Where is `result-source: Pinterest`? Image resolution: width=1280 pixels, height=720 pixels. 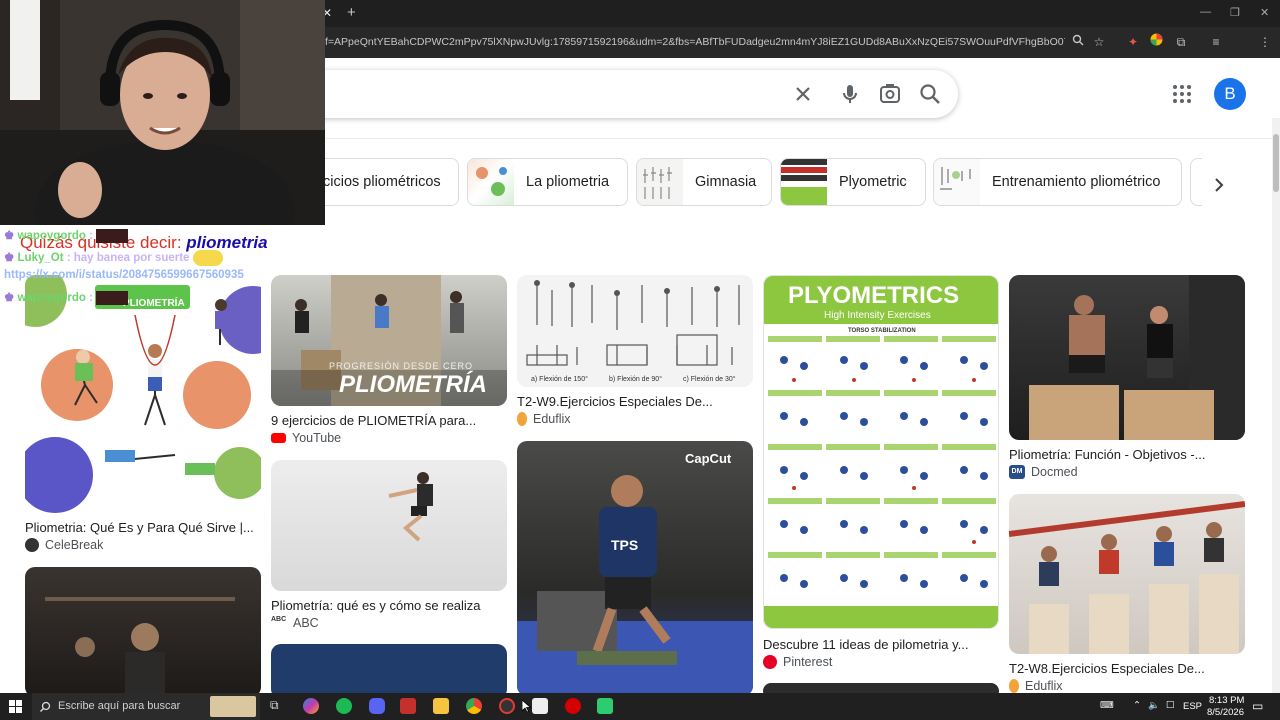
result-source: Pinterest is located at coordinates (797, 662).